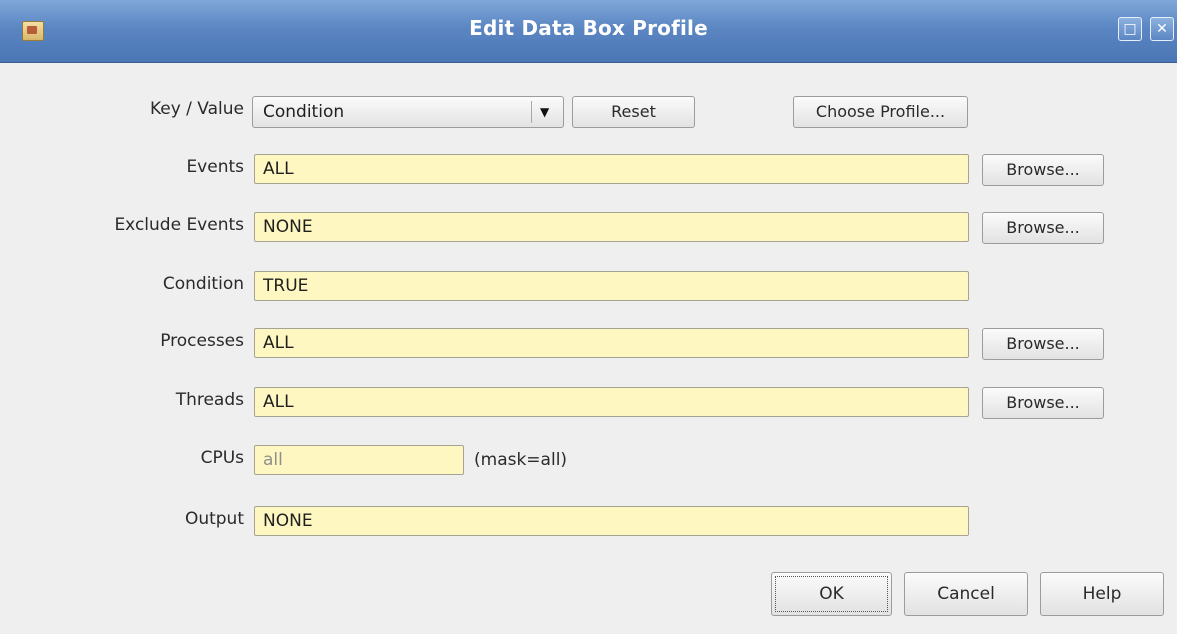 This screenshot has width=1177, height=634. Describe the element at coordinates (611, 169) in the screenshot. I see `events-field: ALL` at that location.